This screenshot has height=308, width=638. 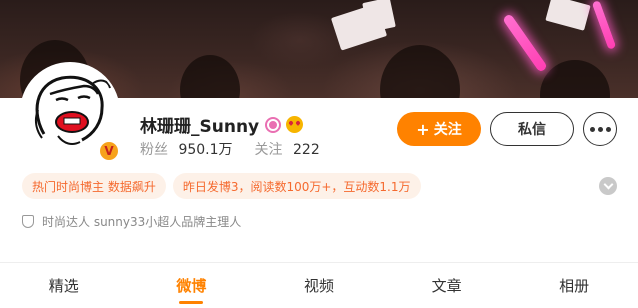 What do you see at coordinates (273, 124) in the screenshot?
I see `pink-badge-icon` at bounding box center [273, 124].